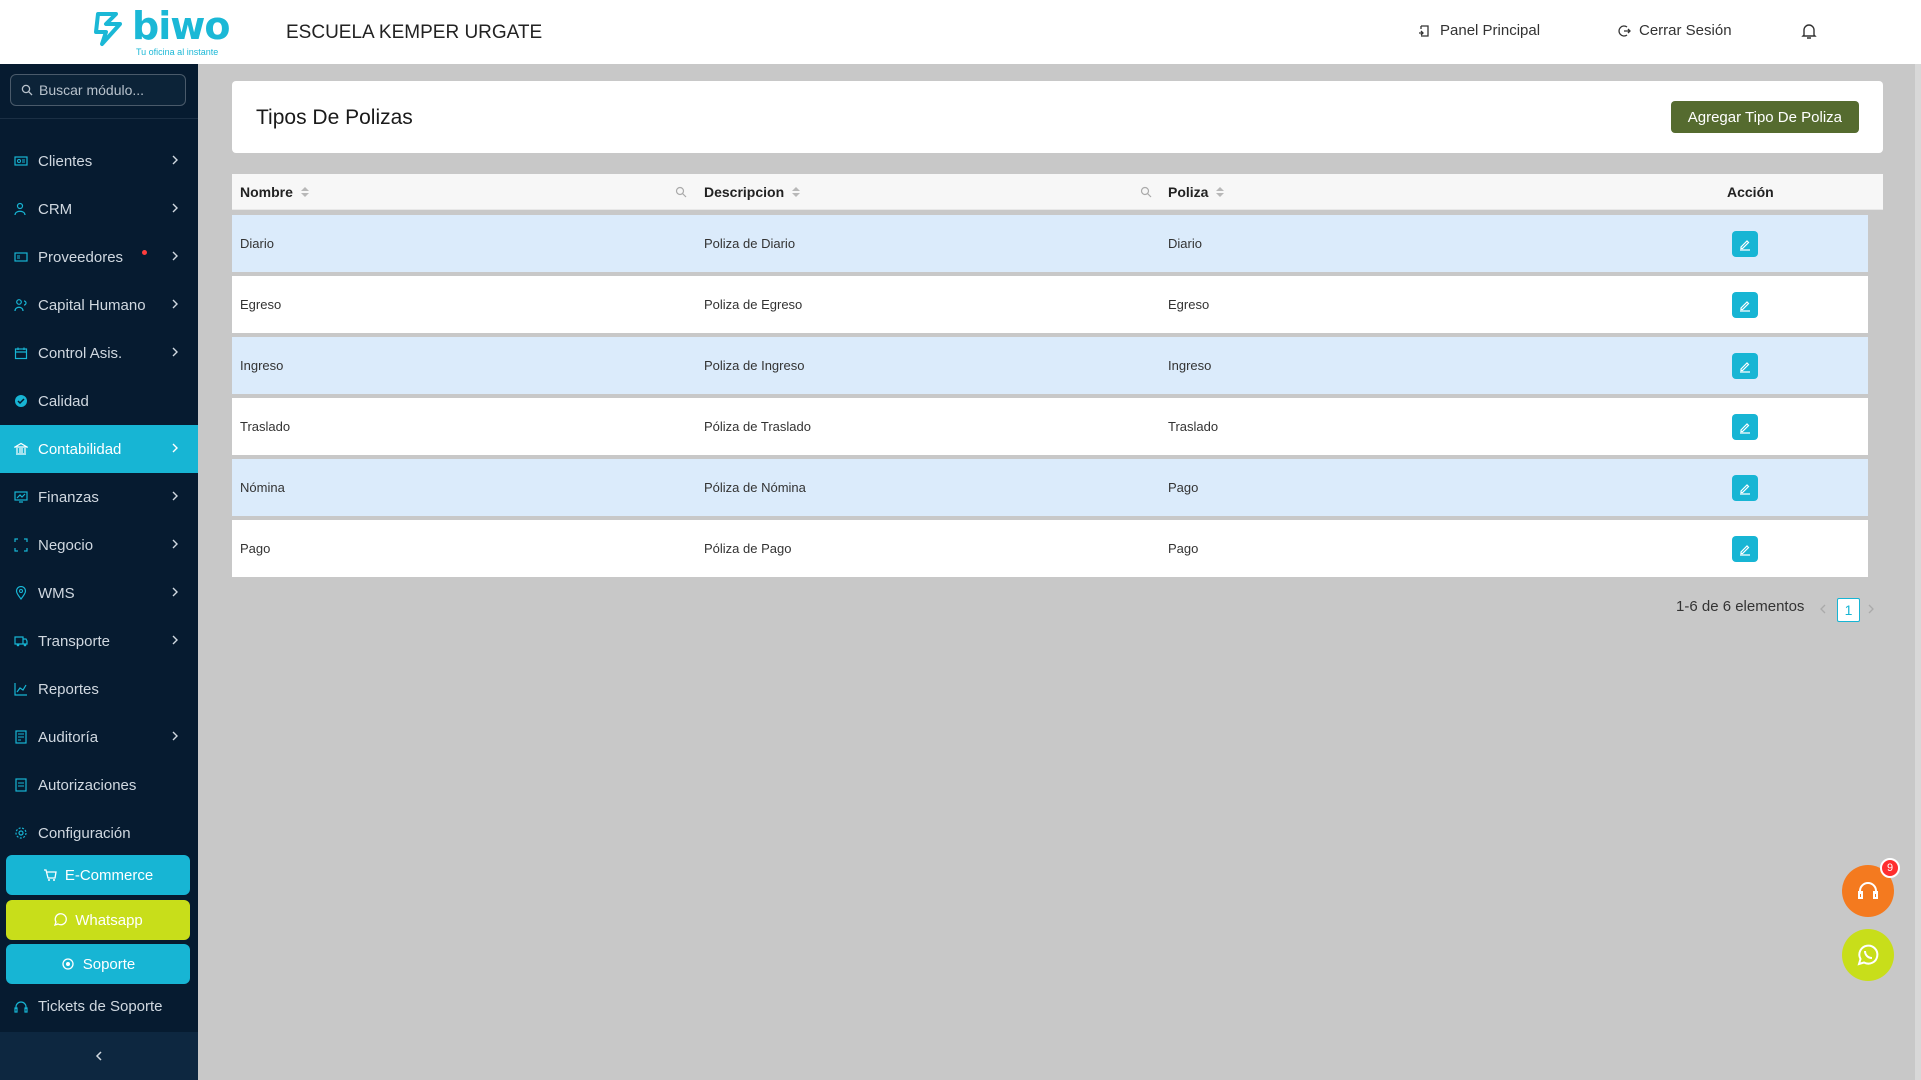 The image size is (1921, 1080). I want to click on sidebar-item-auditoria: Auditoría, so click(99, 737).